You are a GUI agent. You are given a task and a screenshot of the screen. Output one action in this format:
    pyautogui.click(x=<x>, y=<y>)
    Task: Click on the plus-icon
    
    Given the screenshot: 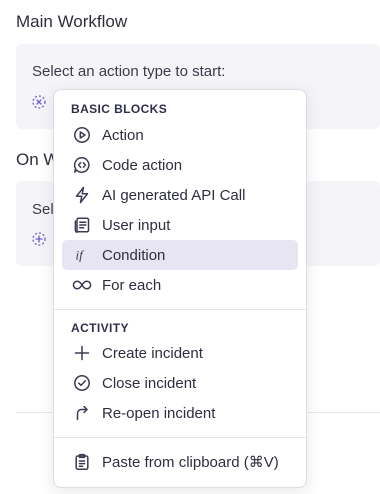 What is the action you would take?
    pyautogui.click(x=82, y=353)
    